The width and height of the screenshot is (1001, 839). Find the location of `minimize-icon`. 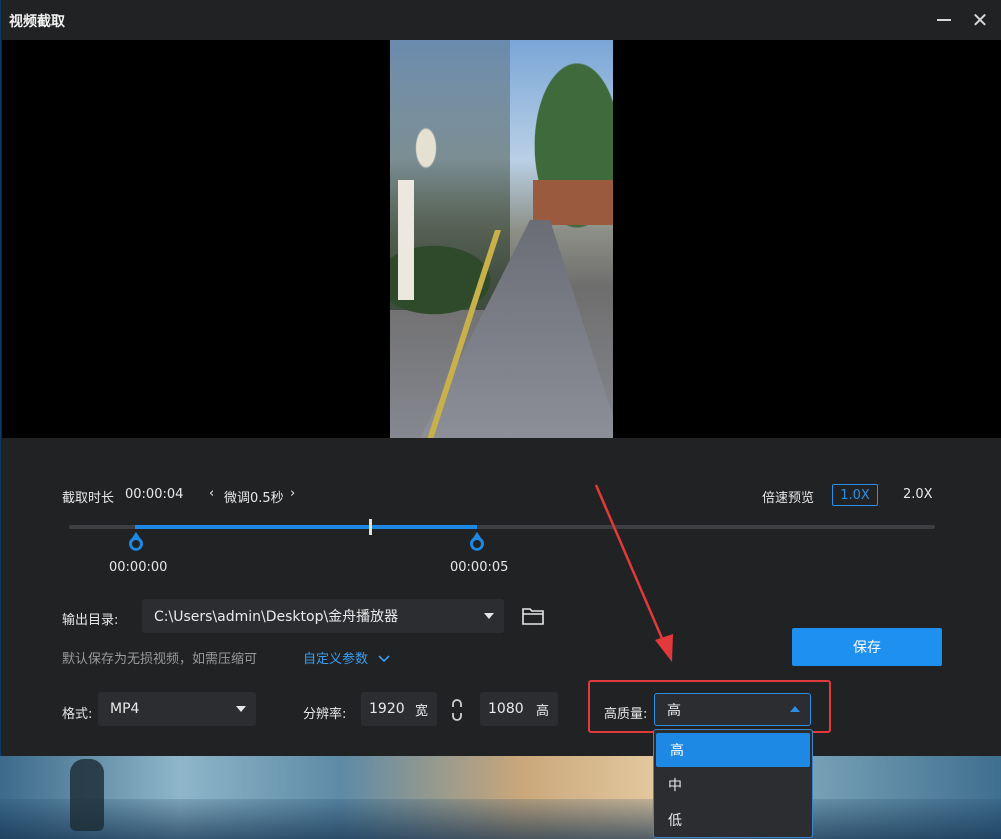

minimize-icon is located at coordinates (944, 20).